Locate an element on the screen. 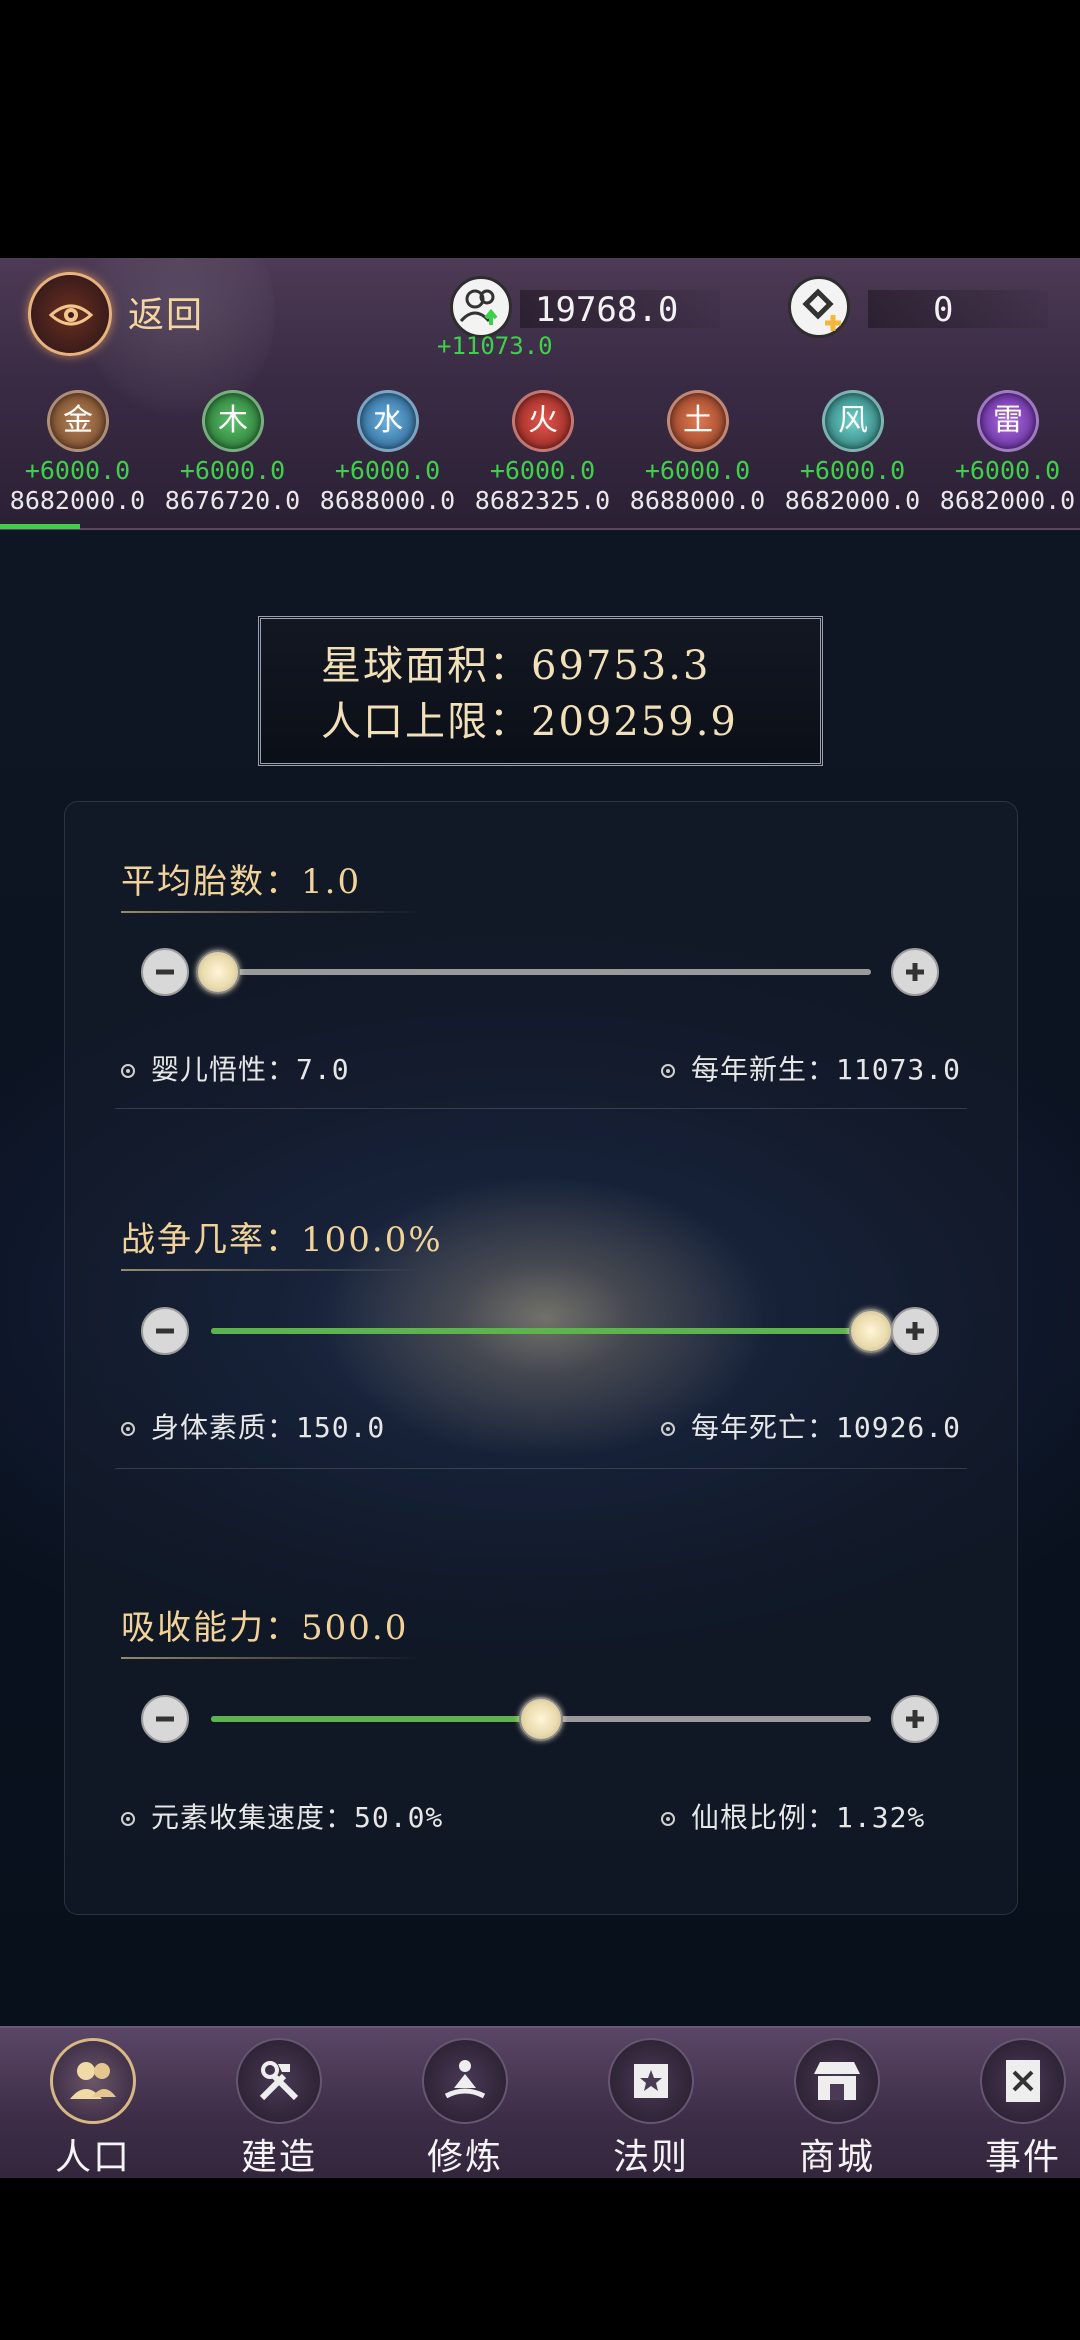 Image resolution: width=1080 pixels, height=2340 pixels. avg-litter-title: 平均胎数：1.0 is located at coordinates (271, 883).